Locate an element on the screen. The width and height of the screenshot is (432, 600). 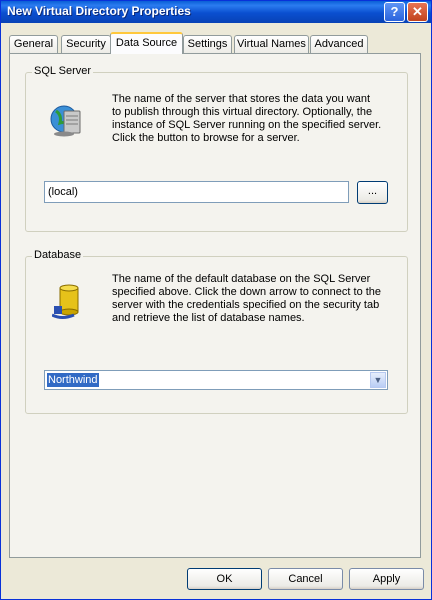
window-title: New Virtual Directory Properties is located at coordinates (99, 11).